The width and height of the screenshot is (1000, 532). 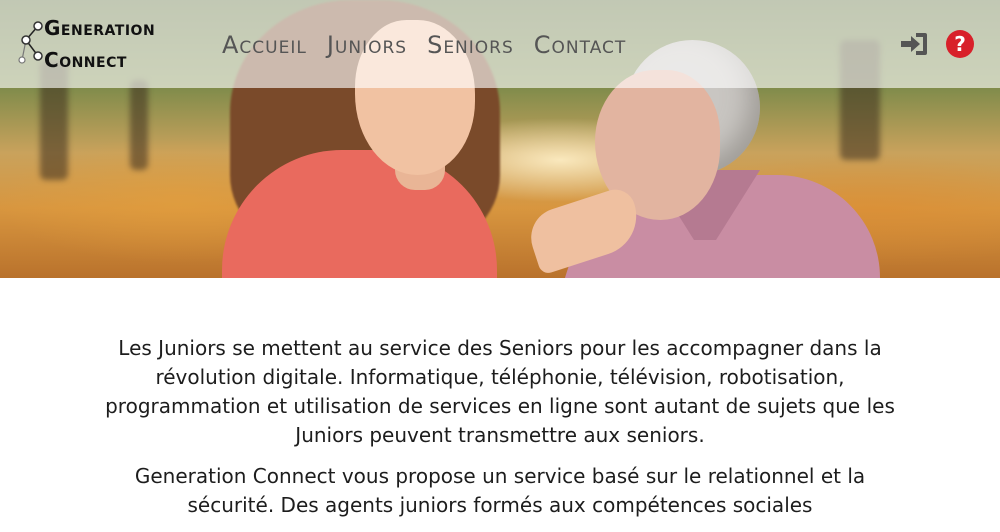 I want to click on network-nodes-icon, so click(x=30, y=42).